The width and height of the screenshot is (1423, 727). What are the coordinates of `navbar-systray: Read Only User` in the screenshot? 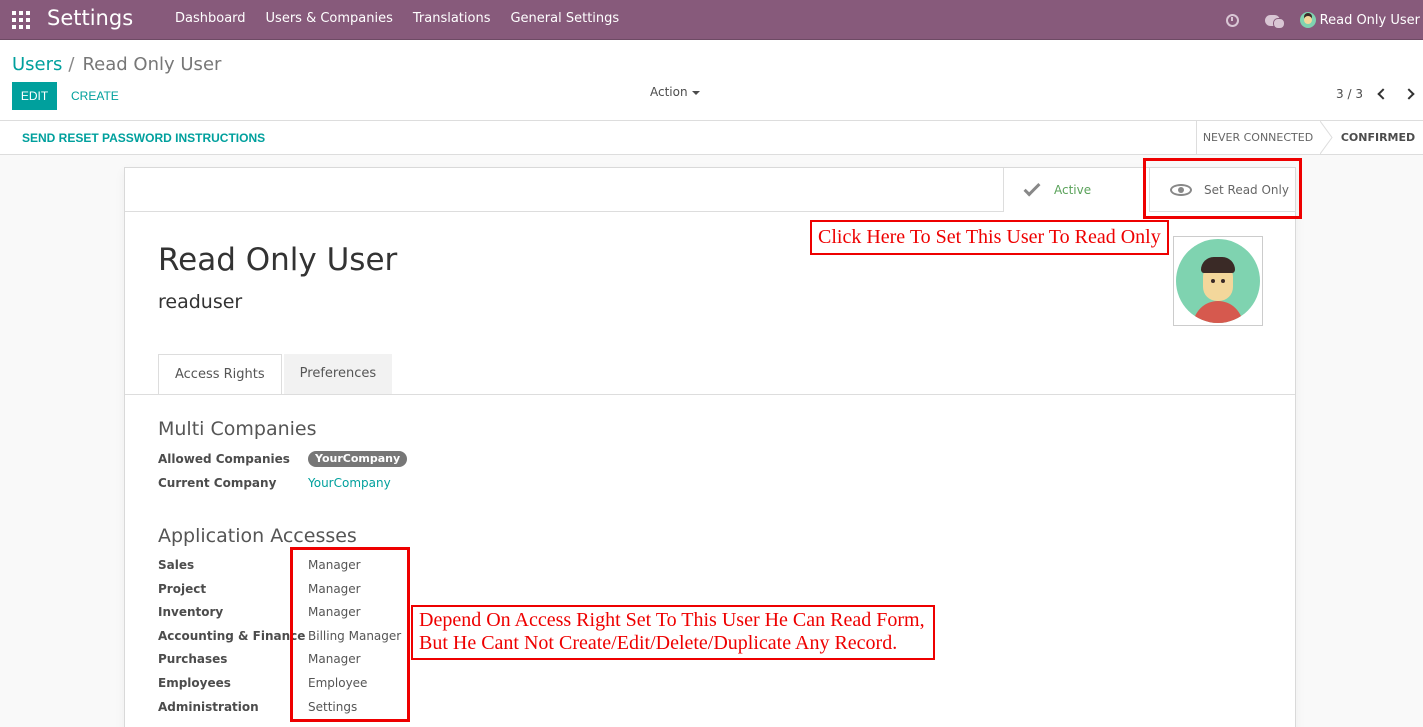 It's located at (1324, 20).